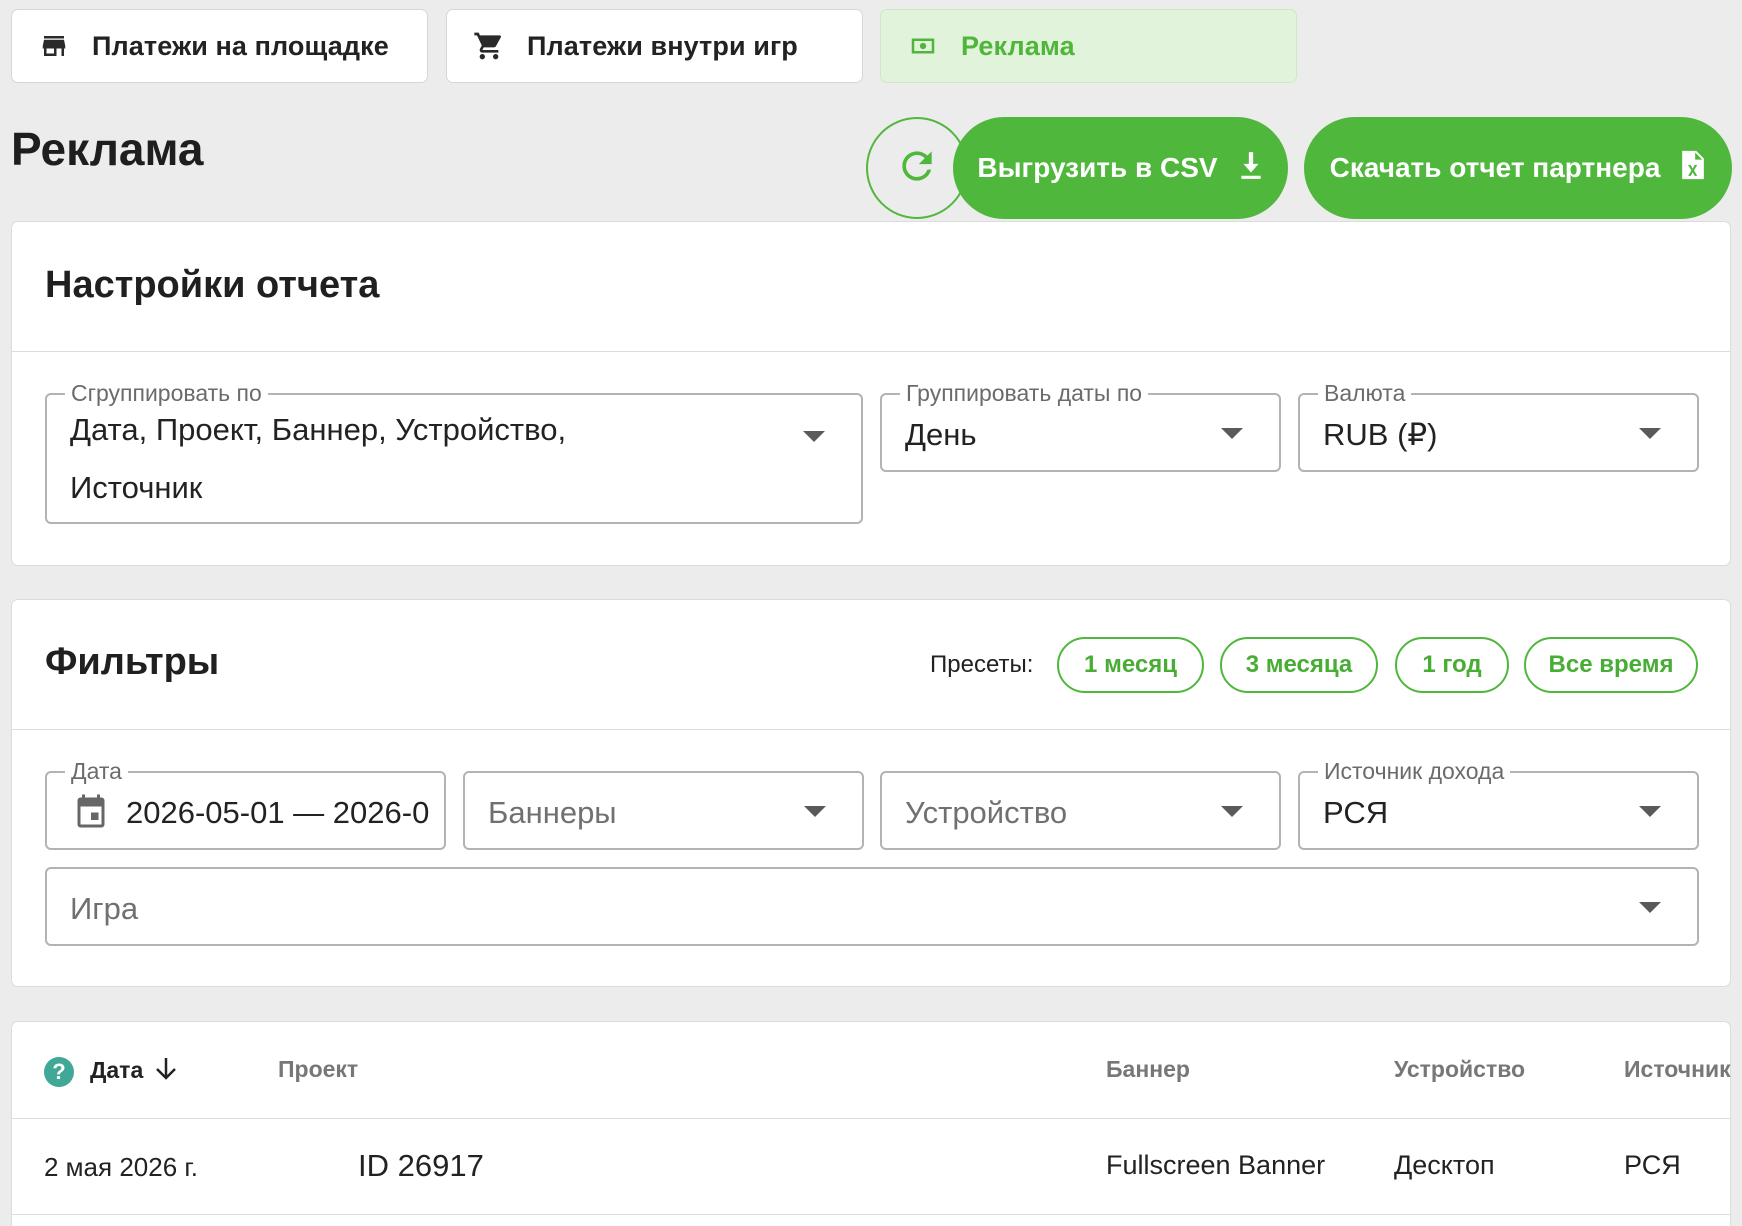  What do you see at coordinates (104, 908) in the screenshot?
I see `game-placeholder: Игра` at bounding box center [104, 908].